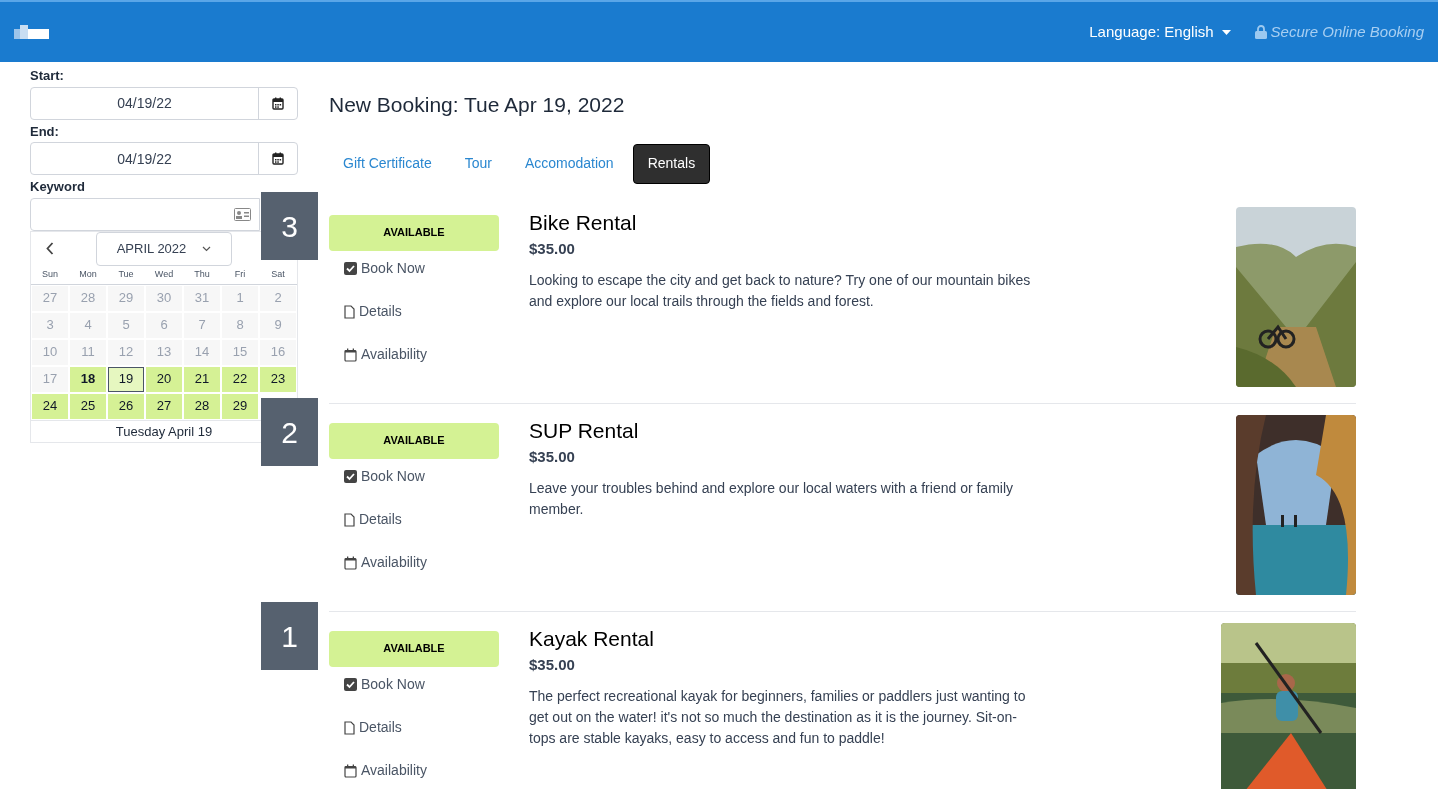 The width and height of the screenshot is (1438, 789). What do you see at coordinates (50, 325) in the screenshot?
I see `calendar-day: 3` at bounding box center [50, 325].